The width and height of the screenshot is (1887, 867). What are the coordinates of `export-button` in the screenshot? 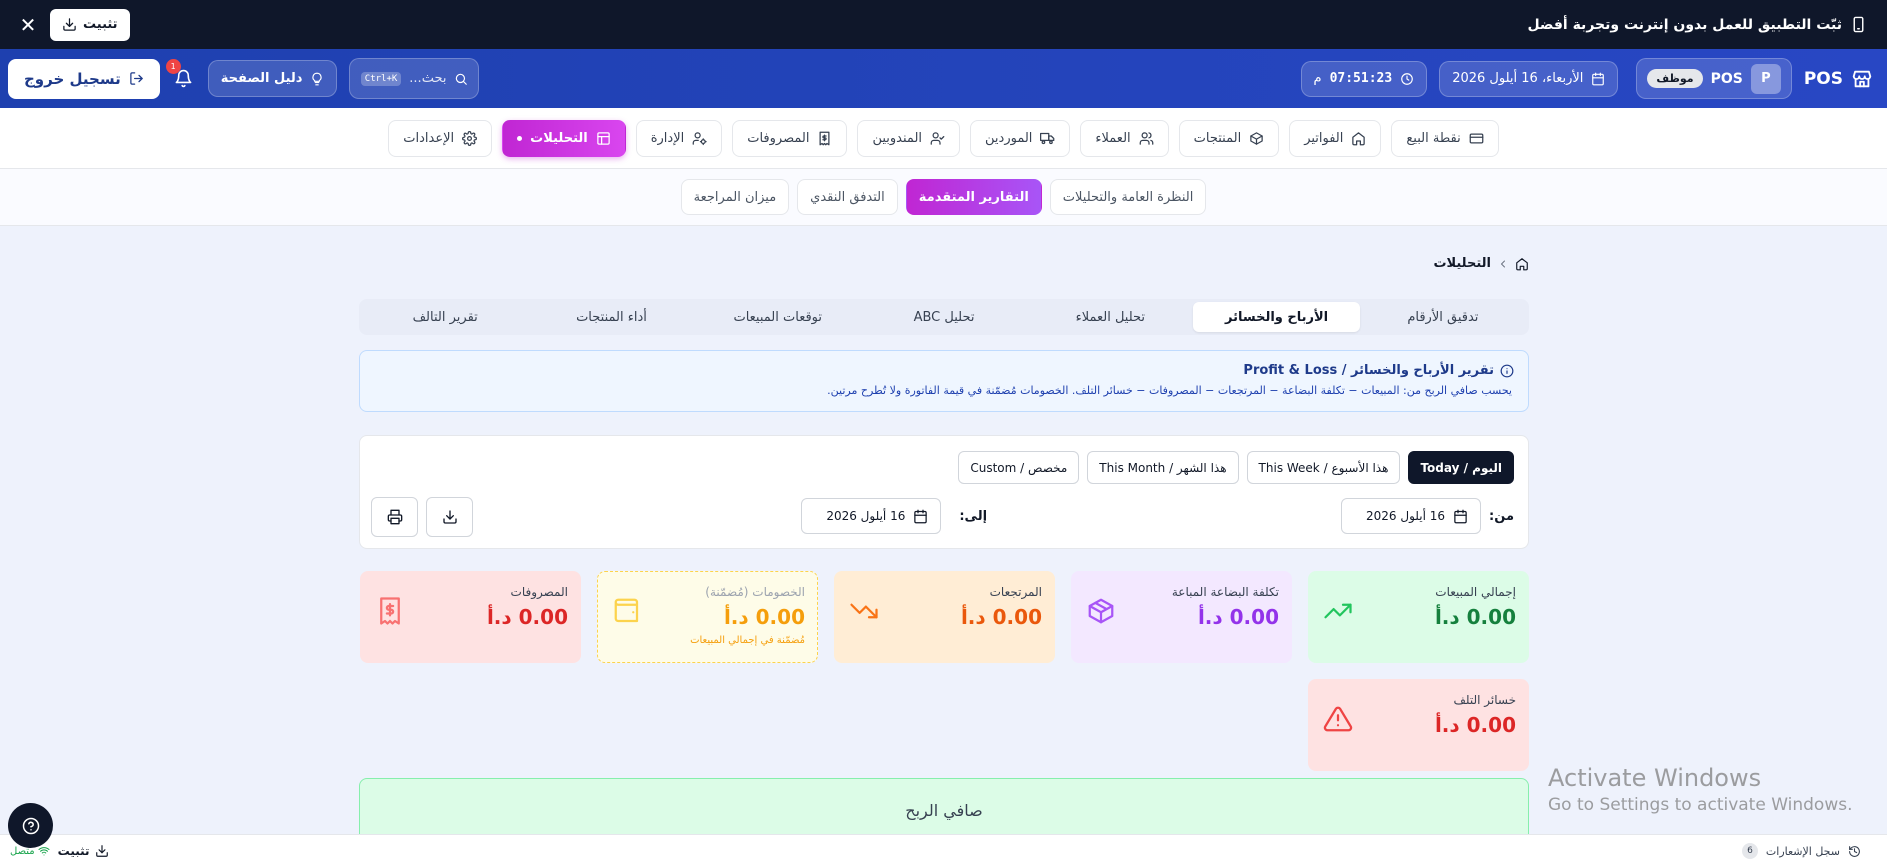 It's located at (449, 517).